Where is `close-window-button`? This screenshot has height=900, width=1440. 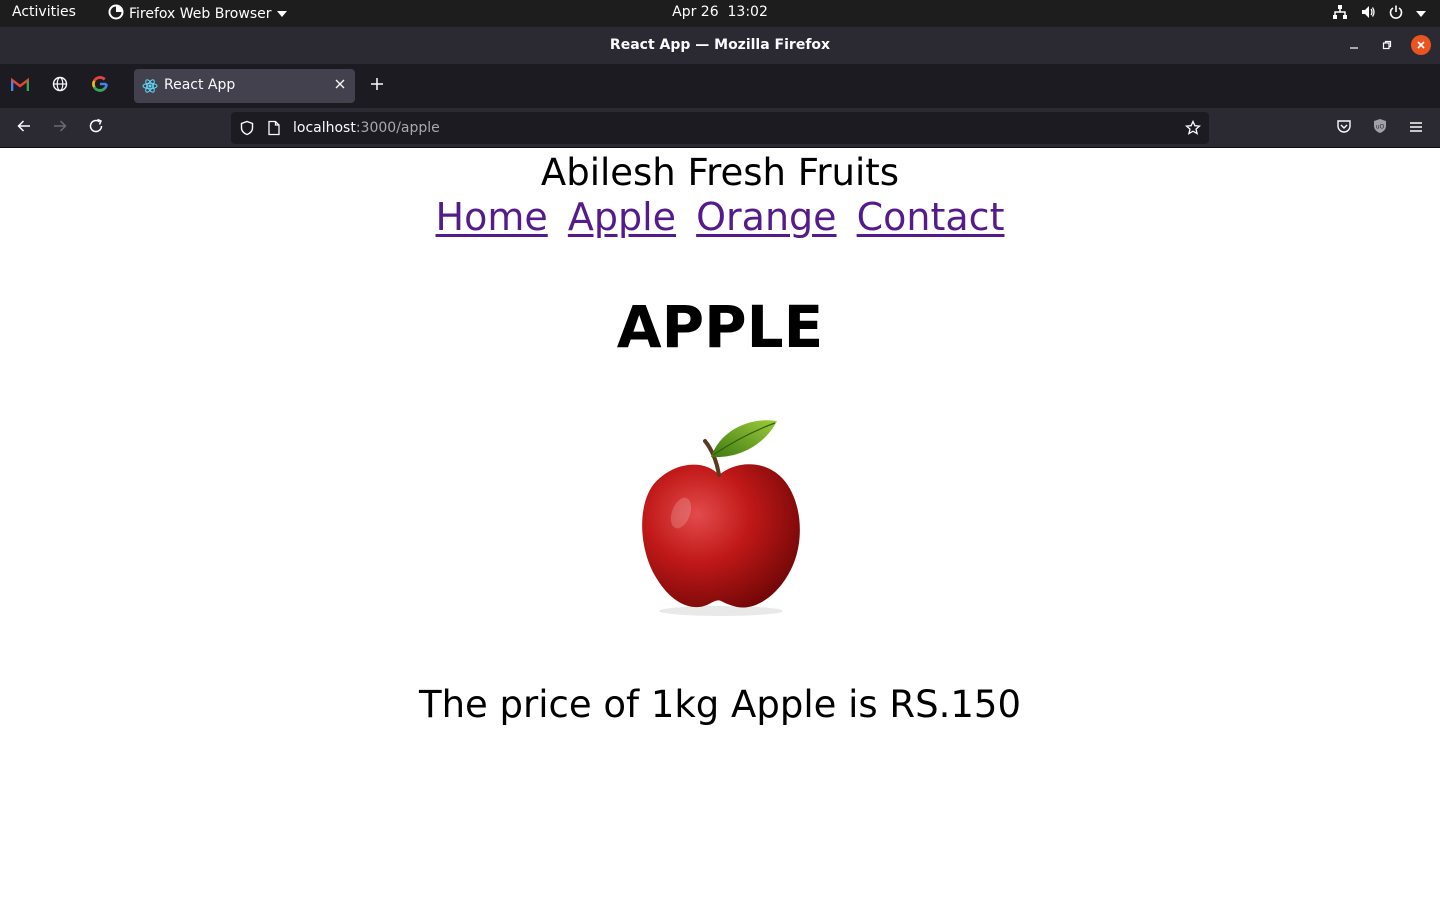 close-window-button is located at coordinates (1421, 45).